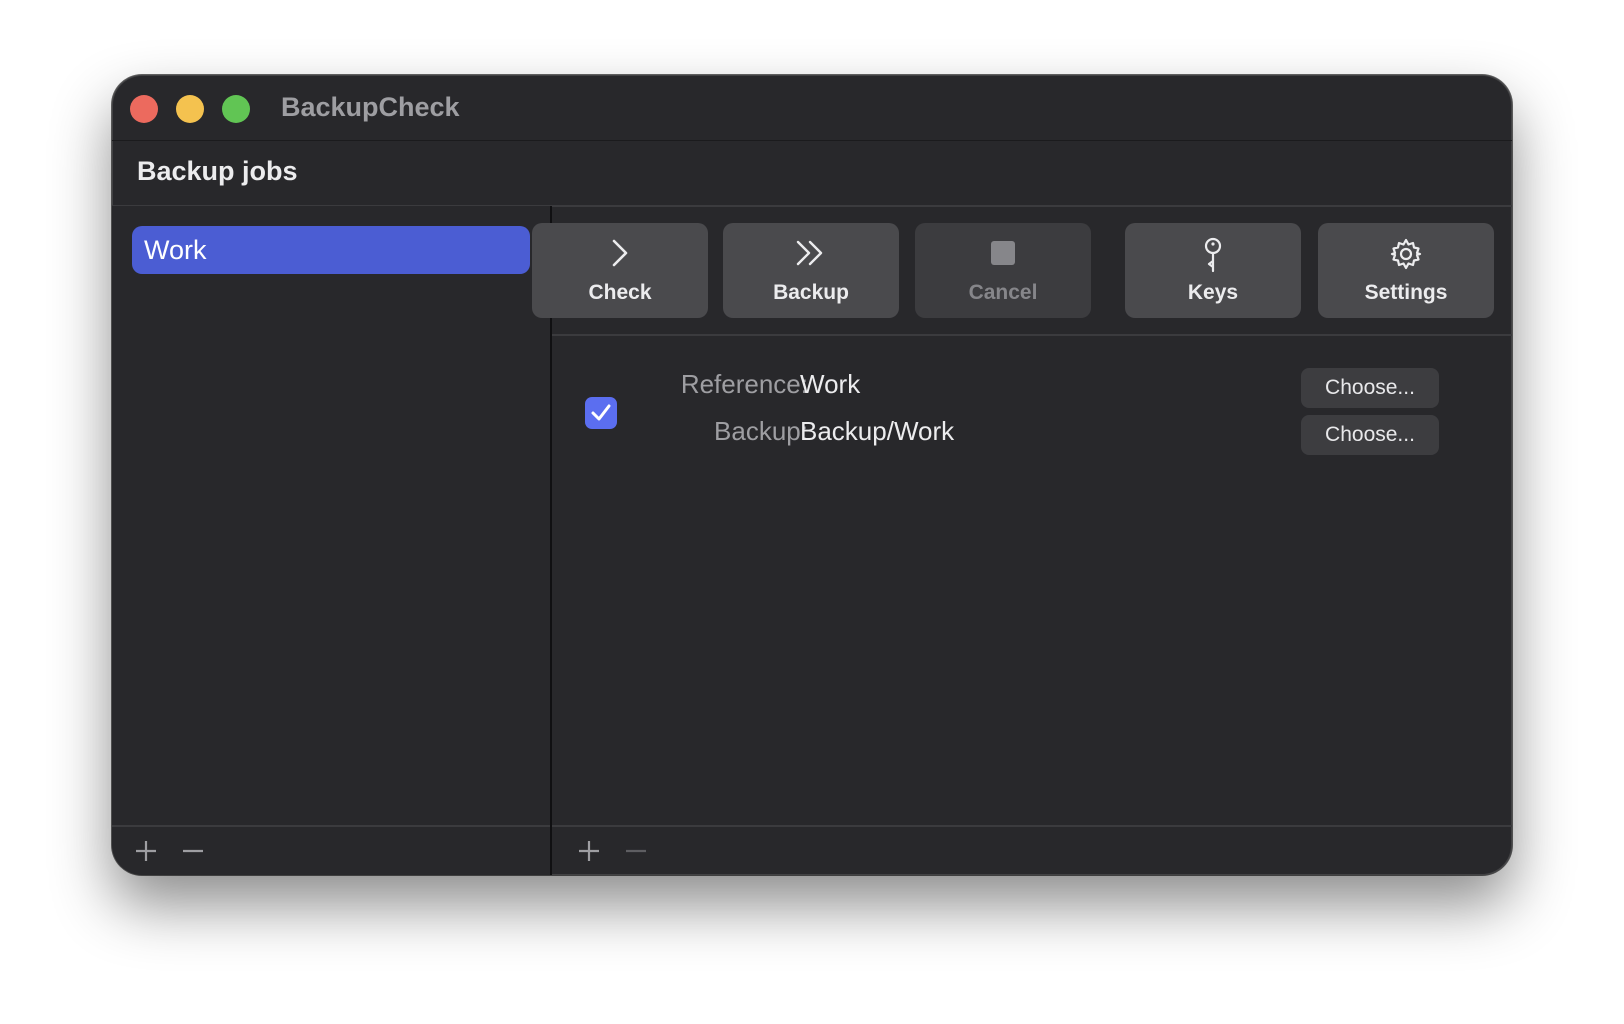 This screenshot has height=1024, width=1624. Describe the element at coordinates (812, 108) in the screenshot. I see `title-bar: BackupCheck` at that location.